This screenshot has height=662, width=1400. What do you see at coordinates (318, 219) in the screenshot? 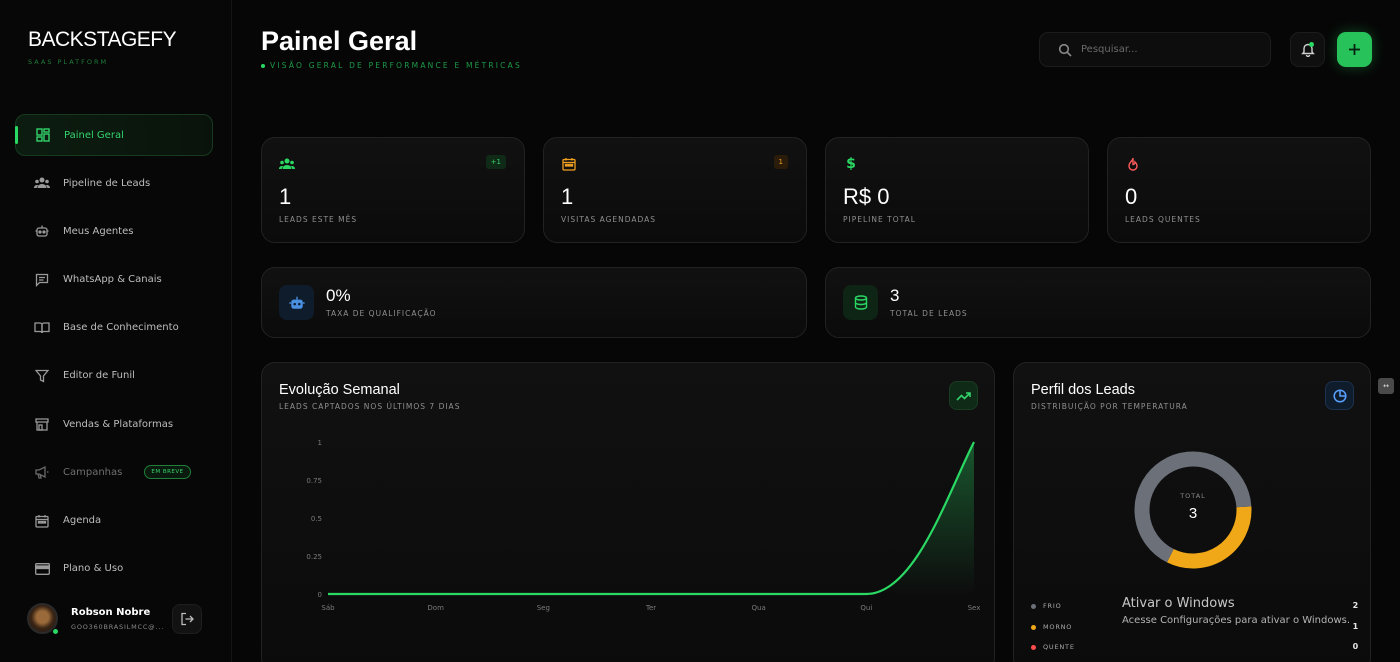
I see `stat-label: LEADS ESTE MÊS` at bounding box center [318, 219].